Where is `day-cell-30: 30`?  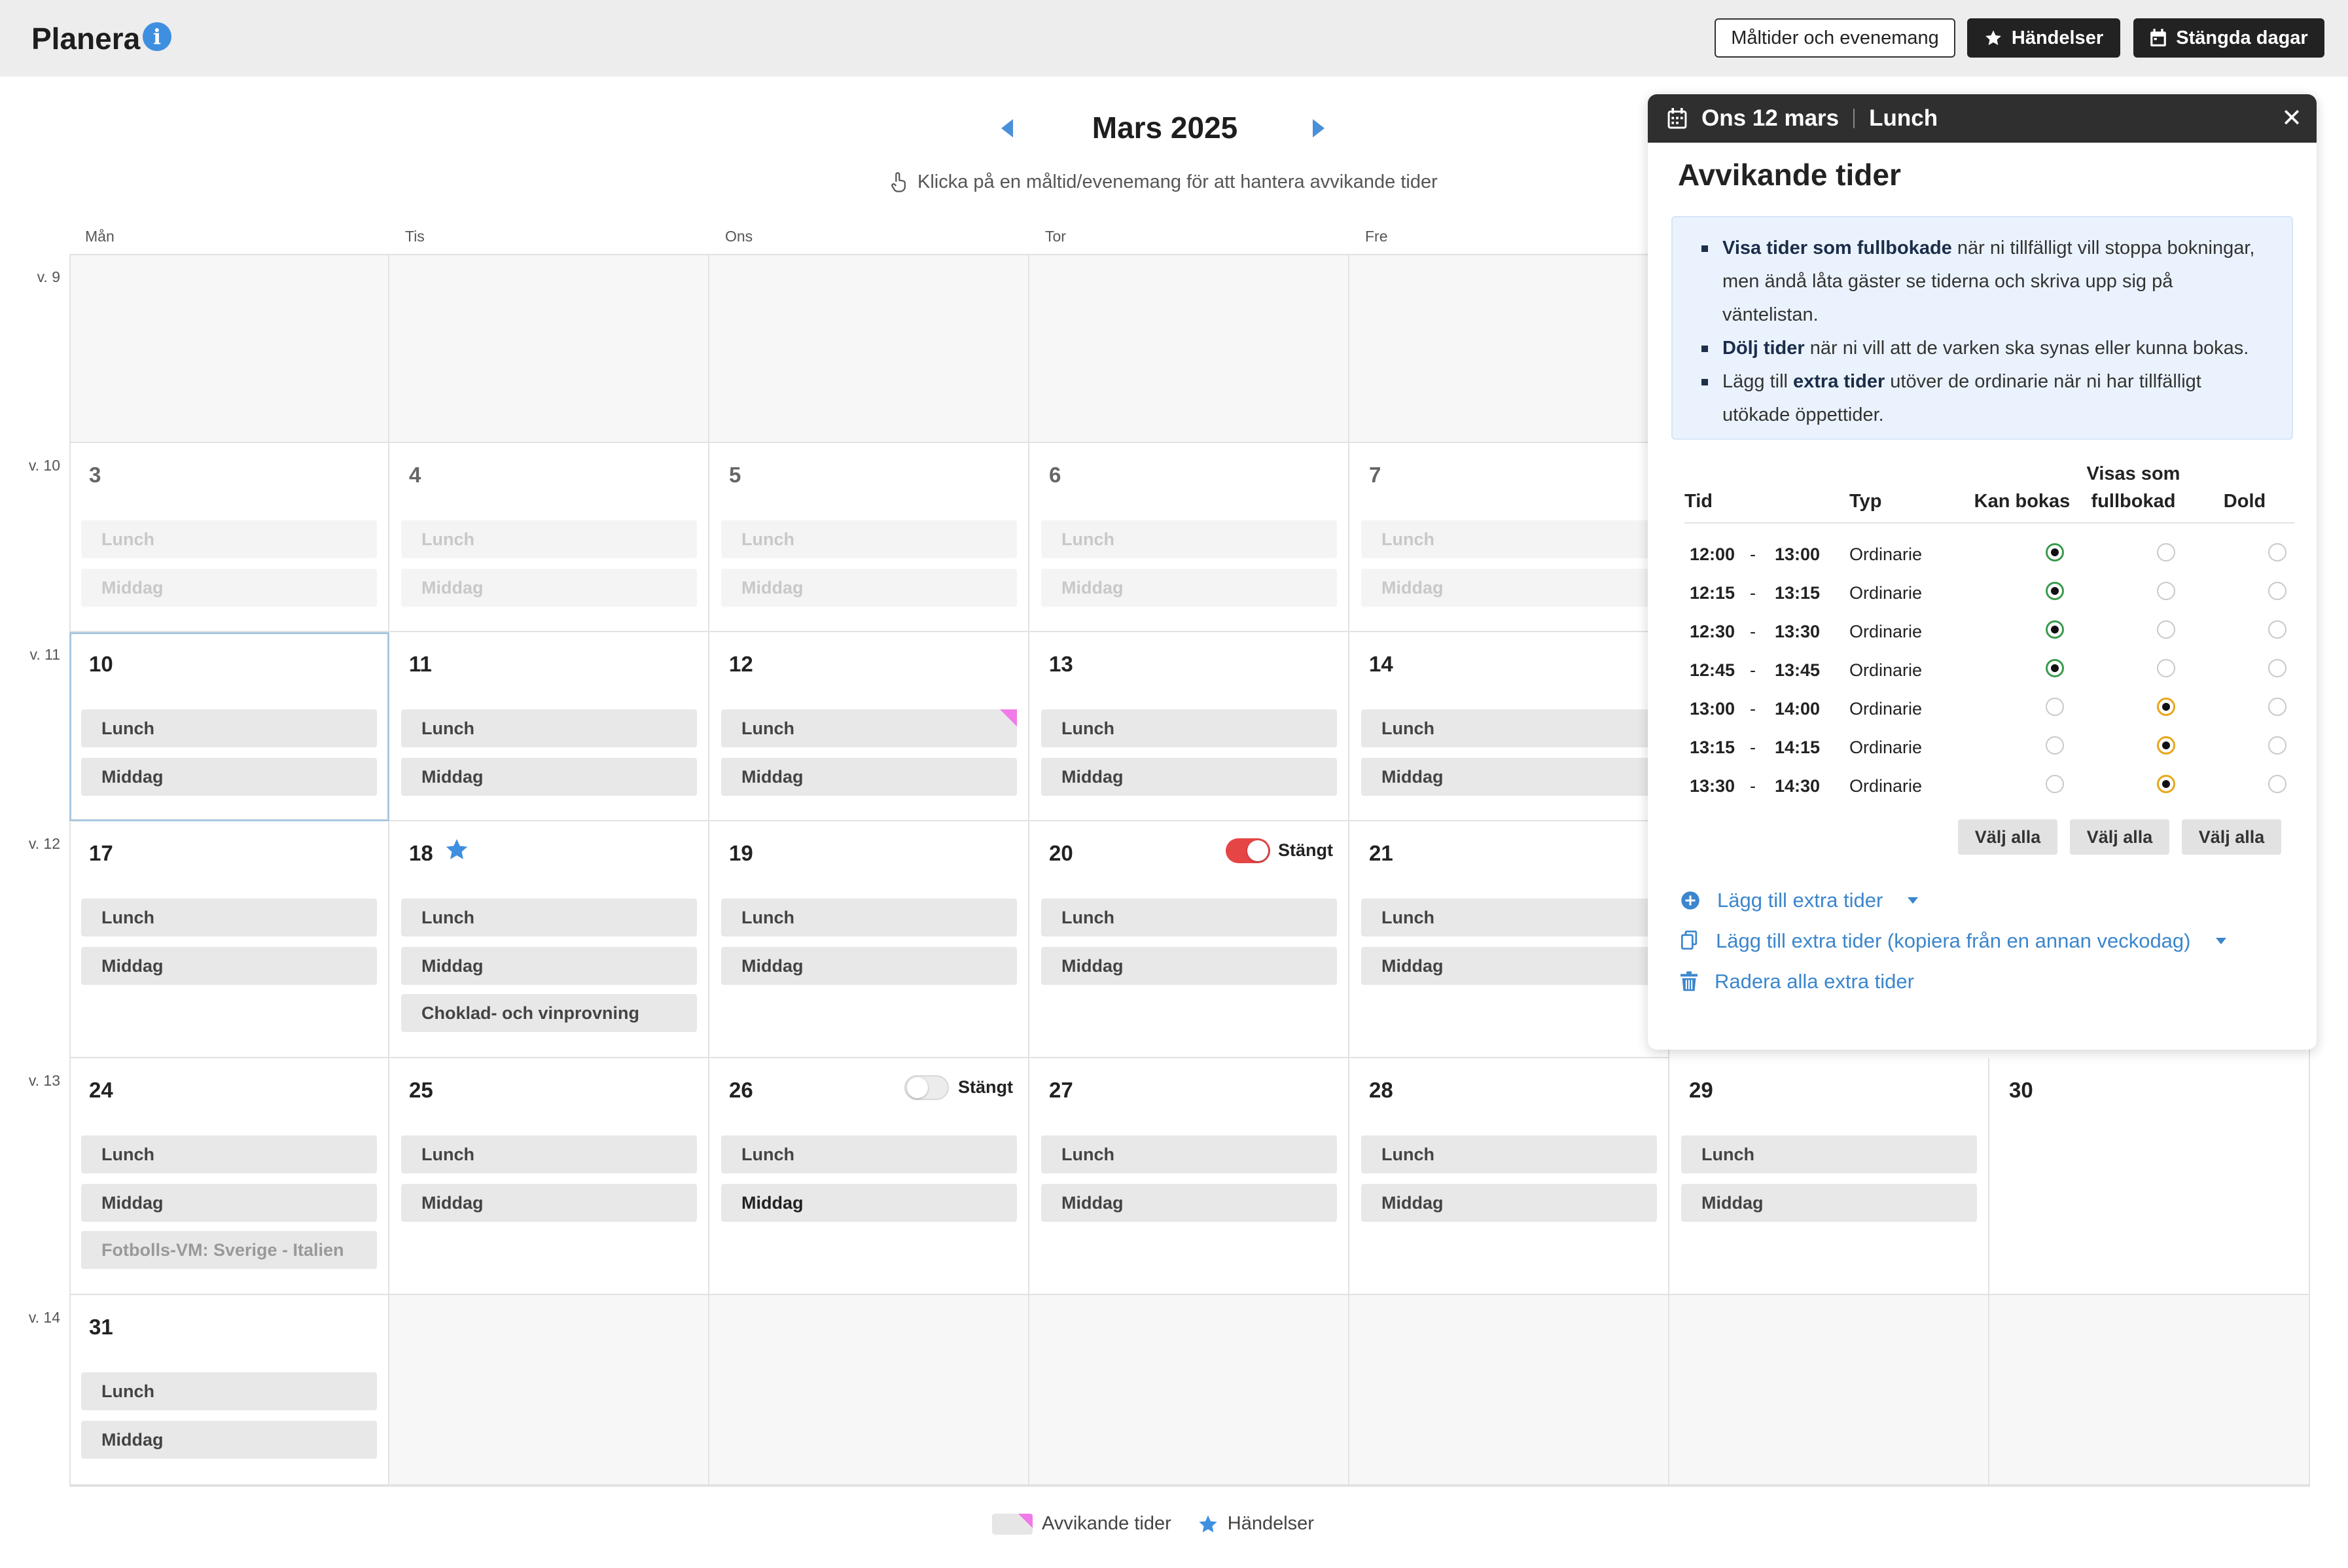
day-cell-30: 30 is located at coordinates (2149, 1177).